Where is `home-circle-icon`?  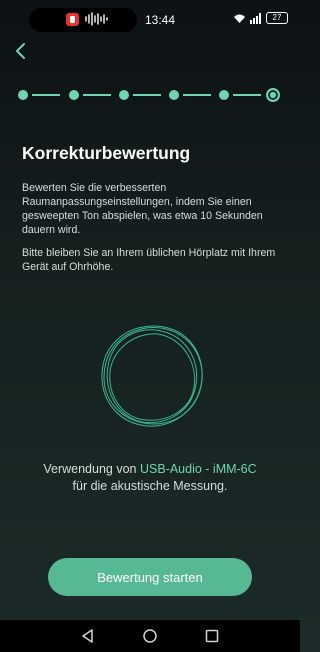
home-circle-icon is located at coordinates (150, 636).